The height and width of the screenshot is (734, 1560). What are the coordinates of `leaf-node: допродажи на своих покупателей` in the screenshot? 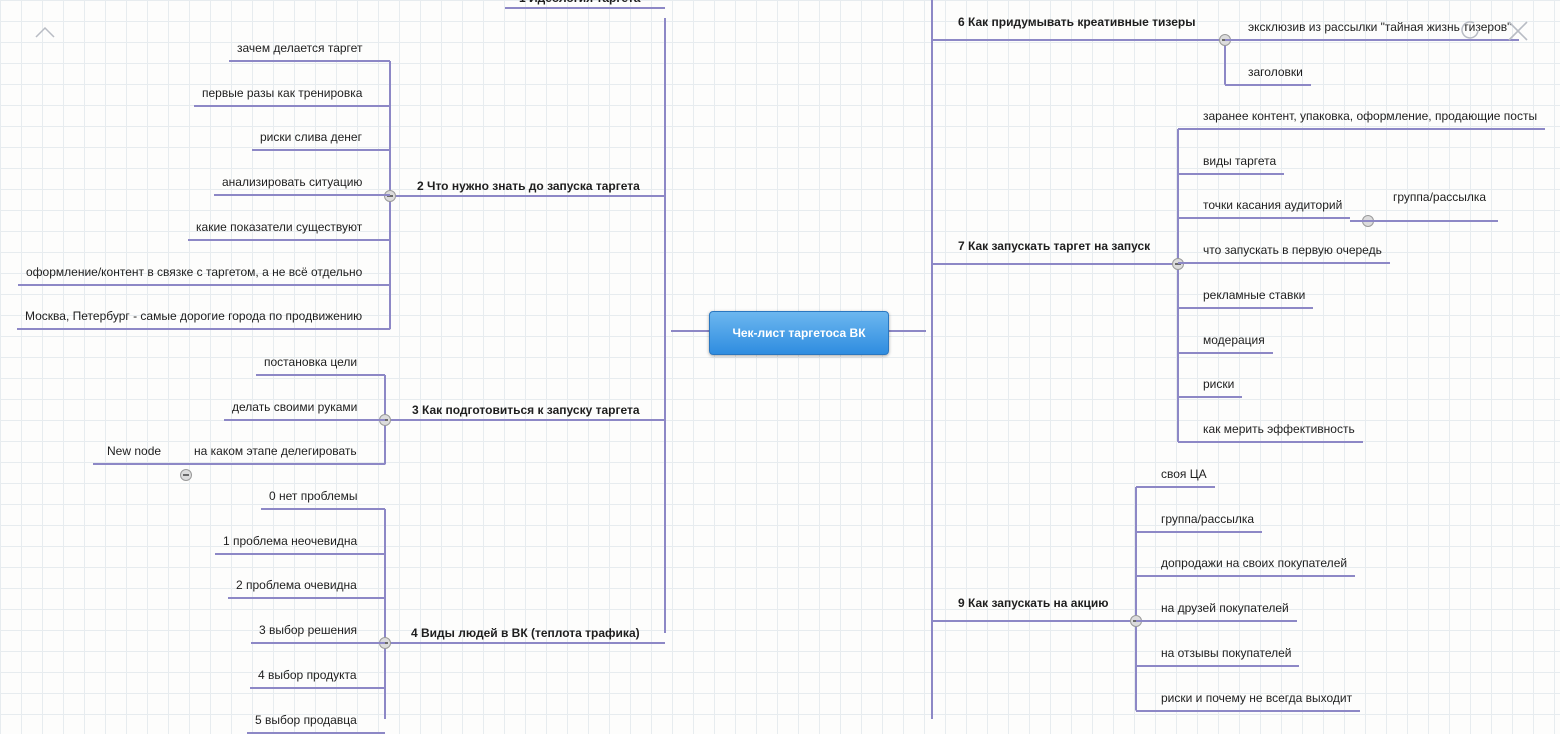 It's located at (1254, 563).